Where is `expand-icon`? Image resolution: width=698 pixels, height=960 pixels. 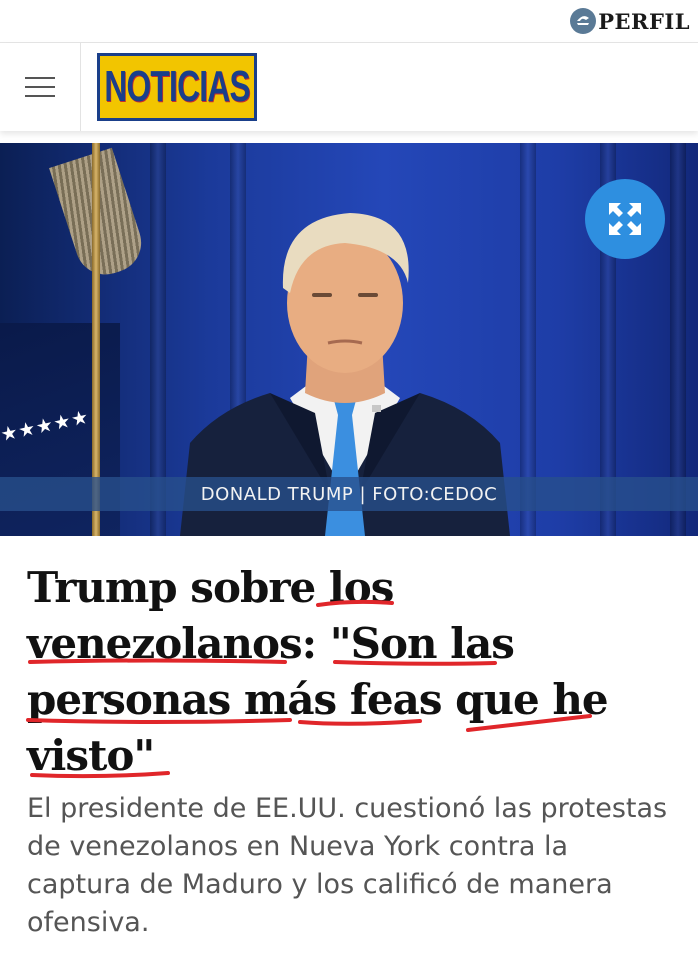
expand-icon is located at coordinates (625, 219).